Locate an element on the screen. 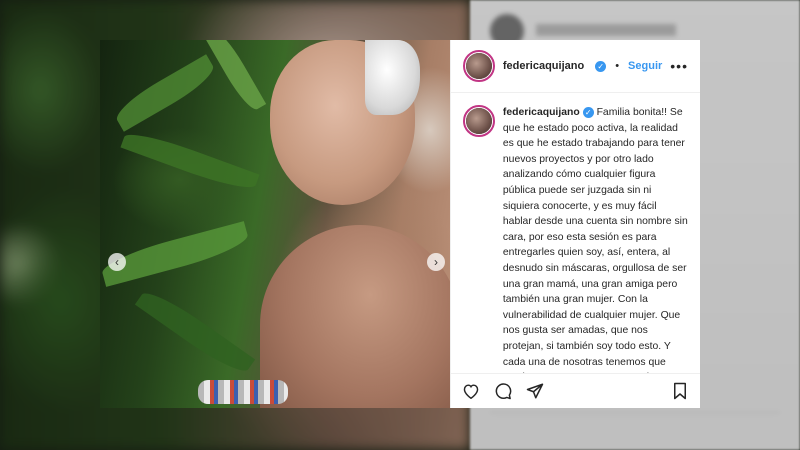  caption-avatar is located at coordinates (478, 121).